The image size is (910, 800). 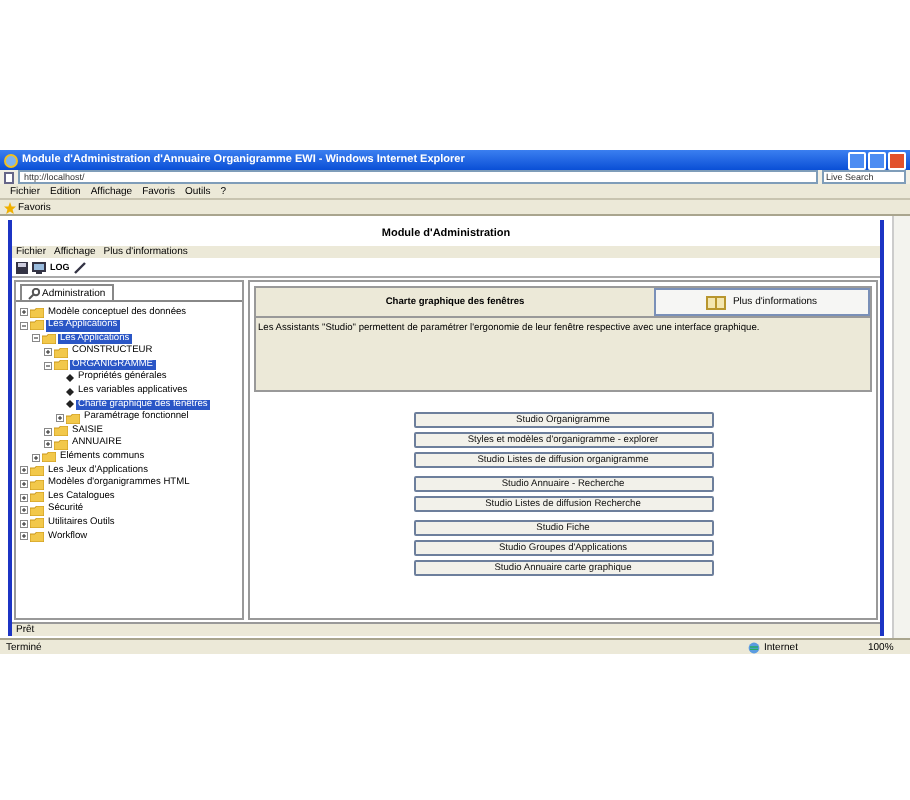 What do you see at coordinates (39, 267) in the screenshot?
I see `monitor-icon` at bounding box center [39, 267].